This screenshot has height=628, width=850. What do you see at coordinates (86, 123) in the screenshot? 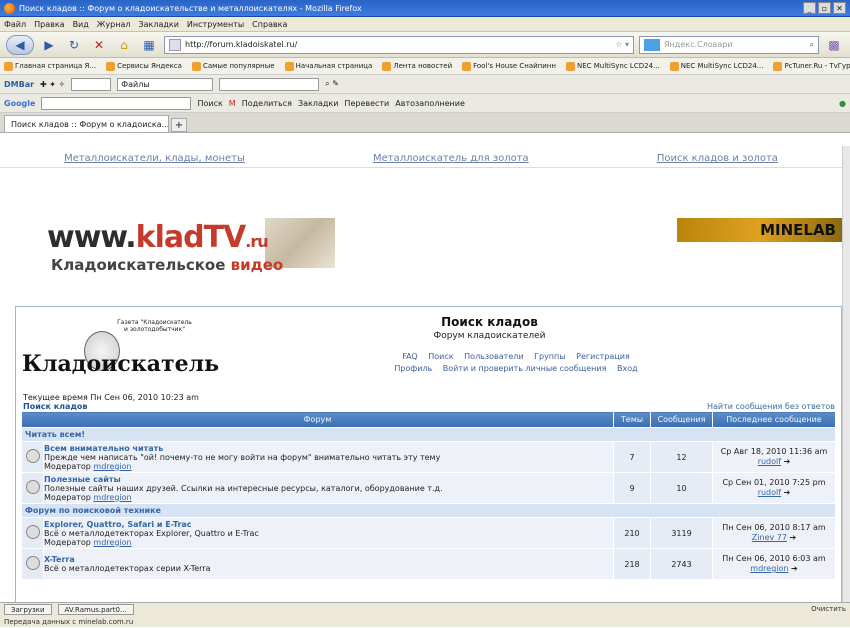
I see `tab-forum: Поиск кладов :: Форум о кладоиска... ✕` at bounding box center [86, 123].